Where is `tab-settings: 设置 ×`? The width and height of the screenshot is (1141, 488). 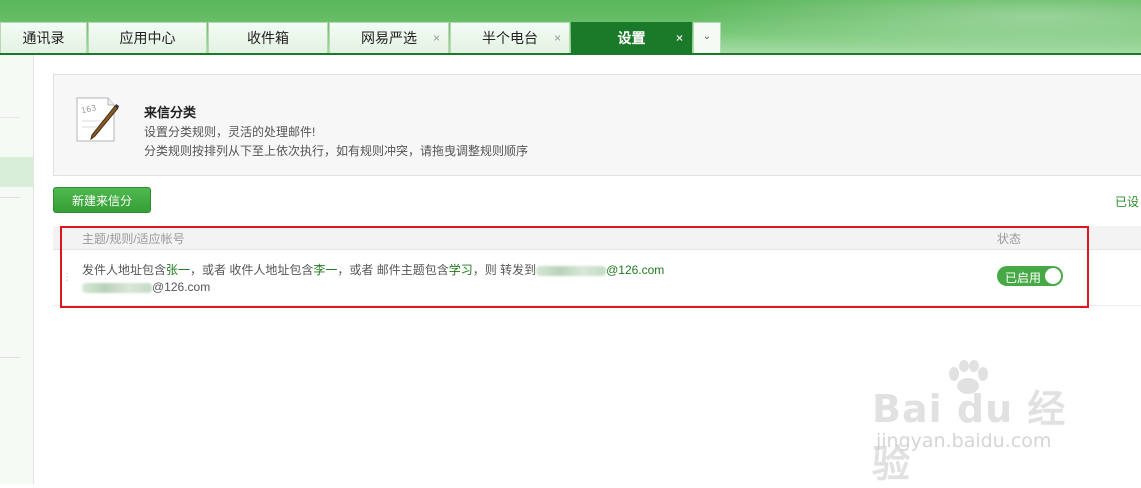
tab-settings: 设置 × is located at coordinates (631, 37).